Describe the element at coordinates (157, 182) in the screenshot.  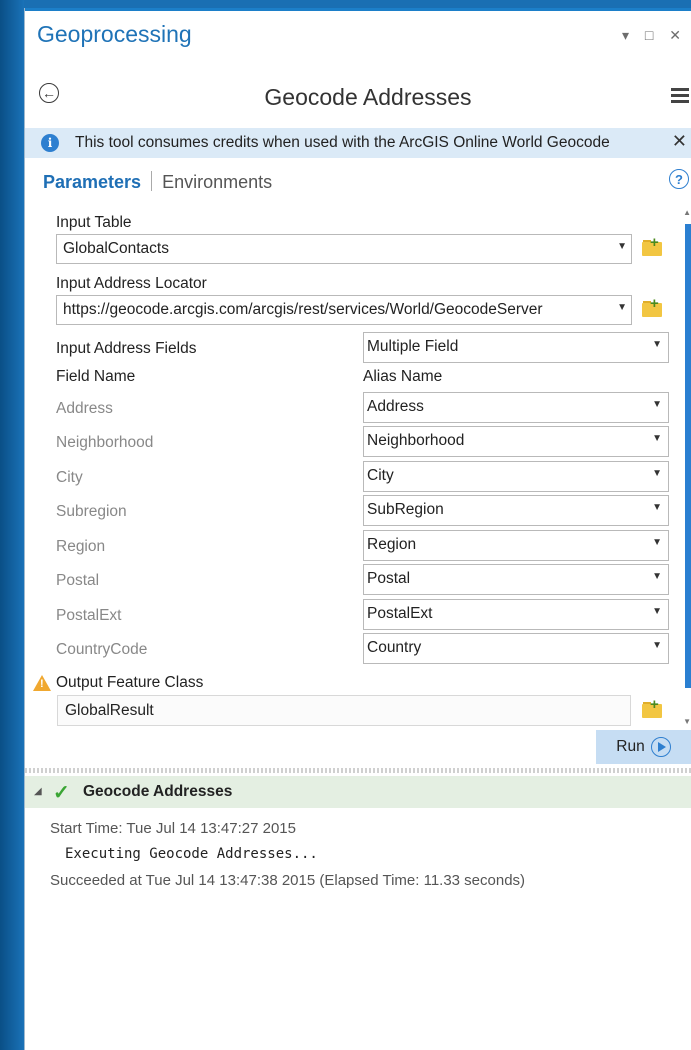
I see `tab-bar: Parameters Environments` at that location.